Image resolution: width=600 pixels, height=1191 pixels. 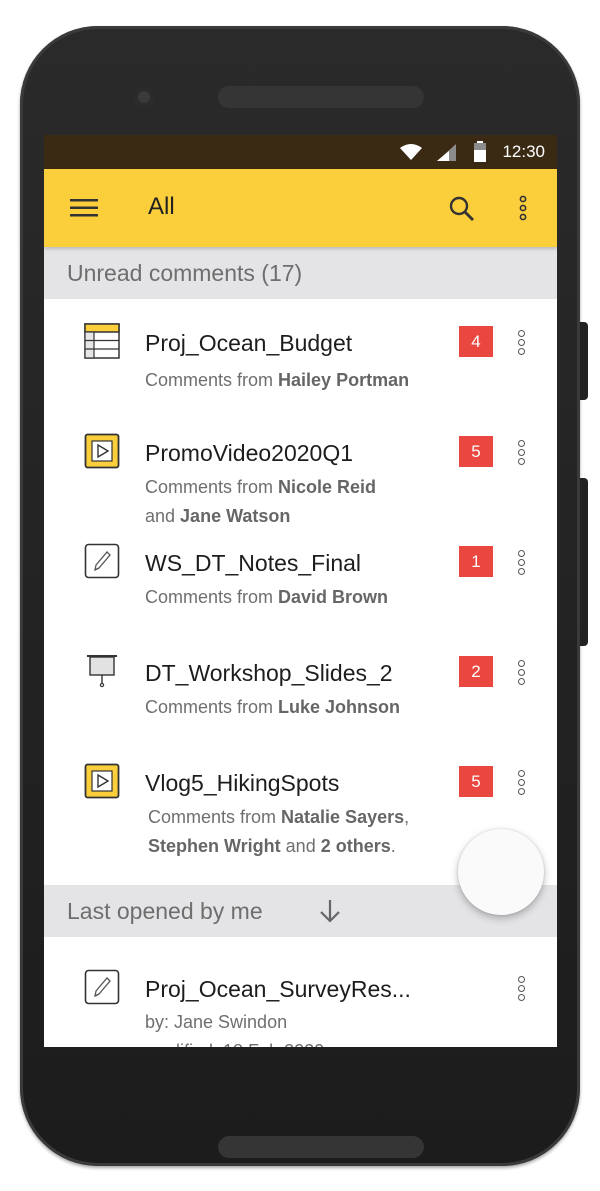 What do you see at coordinates (161, 207) in the screenshot?
I see `app-bar-title: All` at bounding box center [161, 207].